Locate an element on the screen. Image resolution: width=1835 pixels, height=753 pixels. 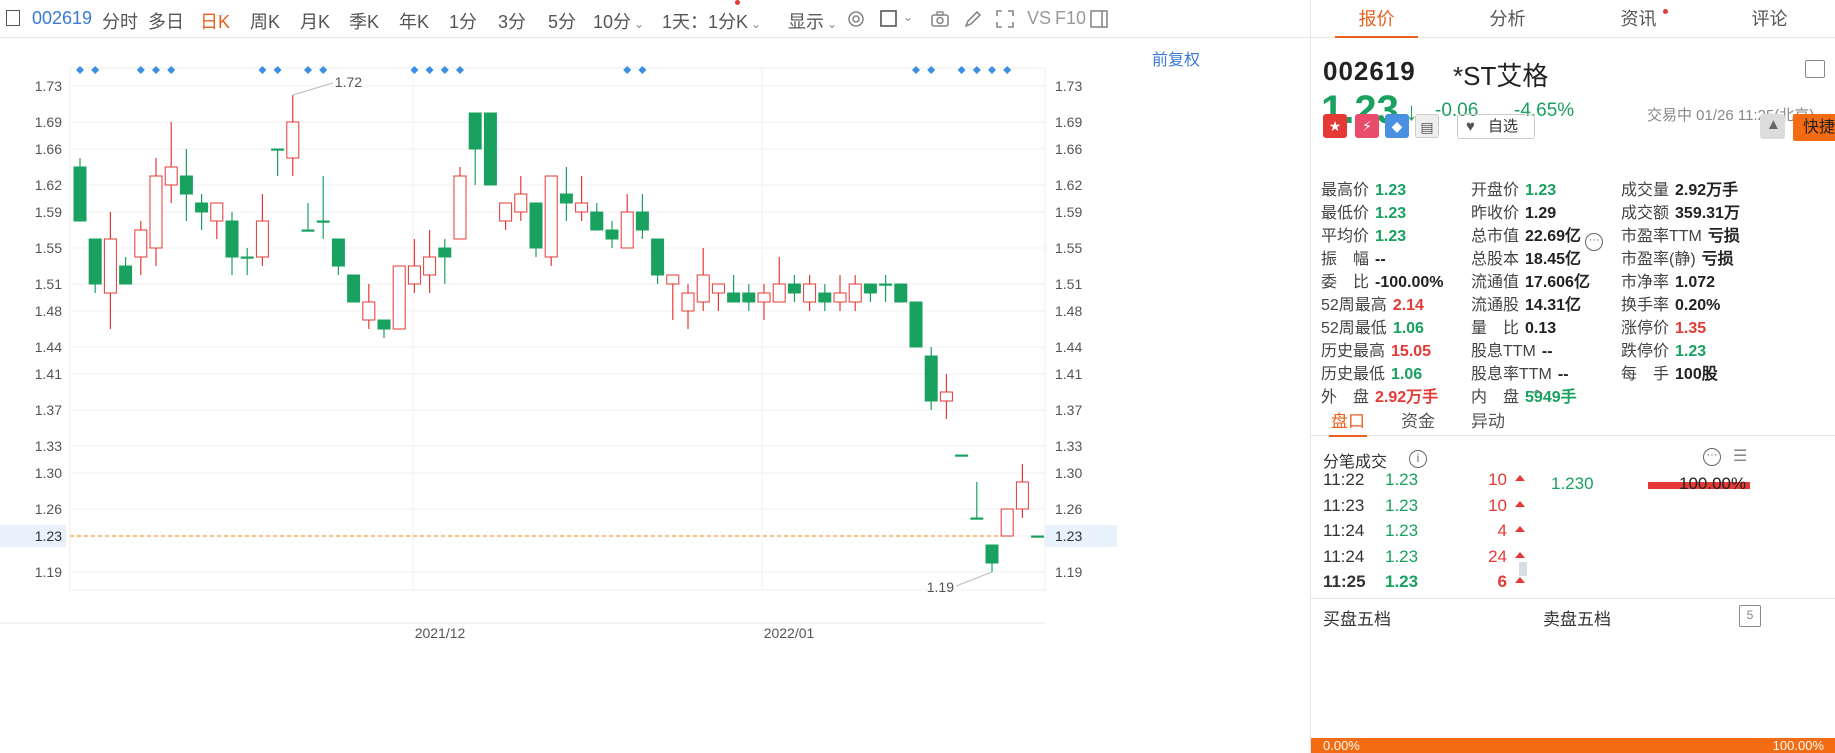
quote-value: 1.29 is located at coordinates (1541, 213).